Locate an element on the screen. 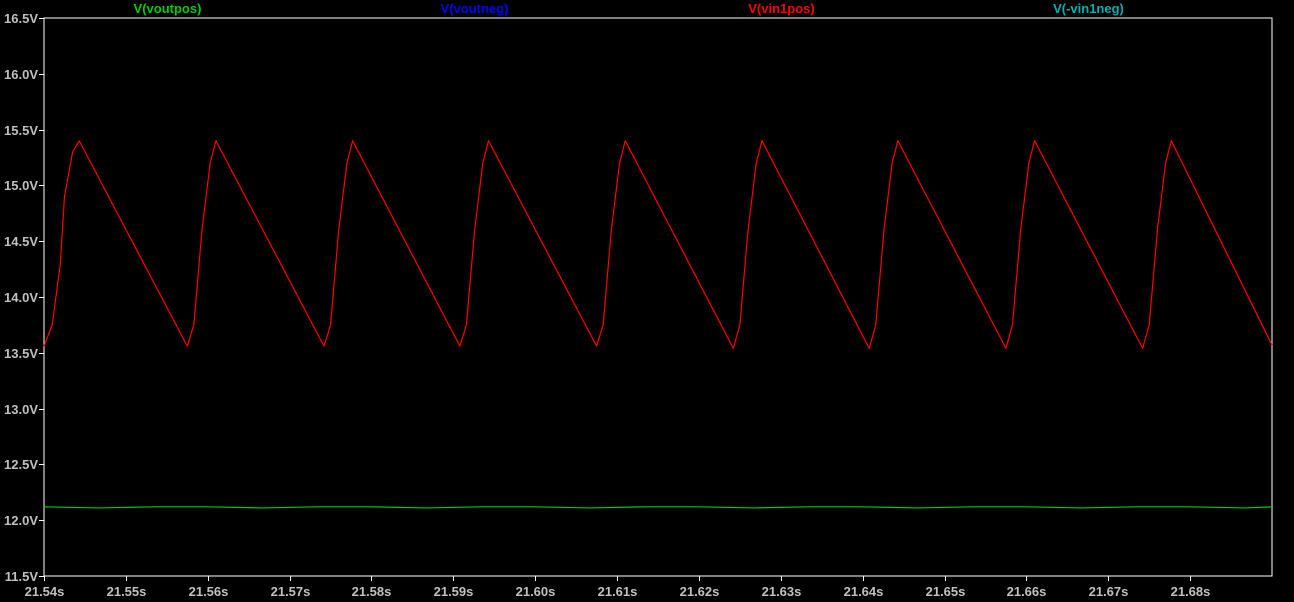  x-tick-label: 21.67s is located at coordinates (1109, 591).